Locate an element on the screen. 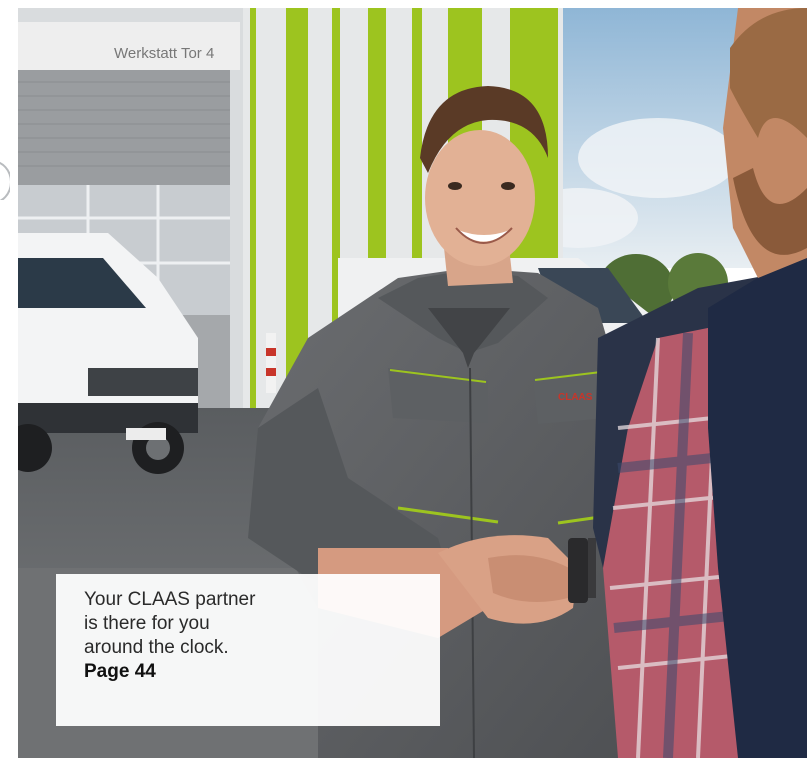 This screenshot has height=758, width=807. page-edge-curve is located at coordinates (5, 180).